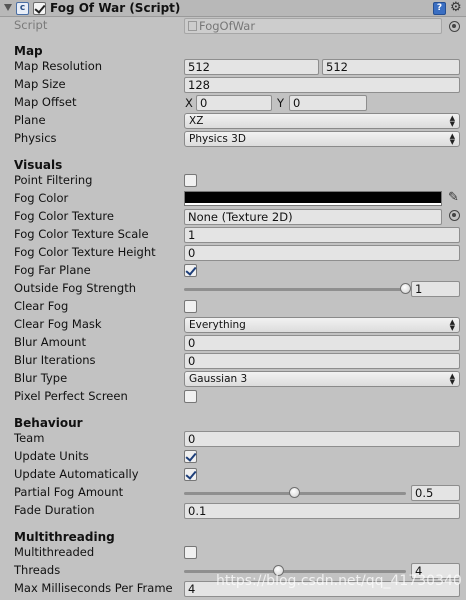  I want to click on gear-icon: ⚙, so click(456, 7).